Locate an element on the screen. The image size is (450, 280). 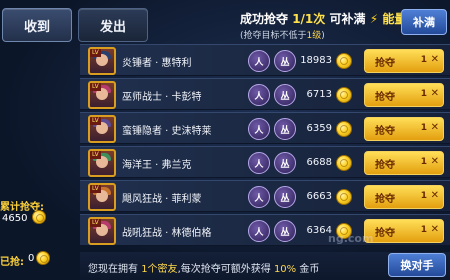
bonus-percent: 10% is located at coordinates (285, 269).